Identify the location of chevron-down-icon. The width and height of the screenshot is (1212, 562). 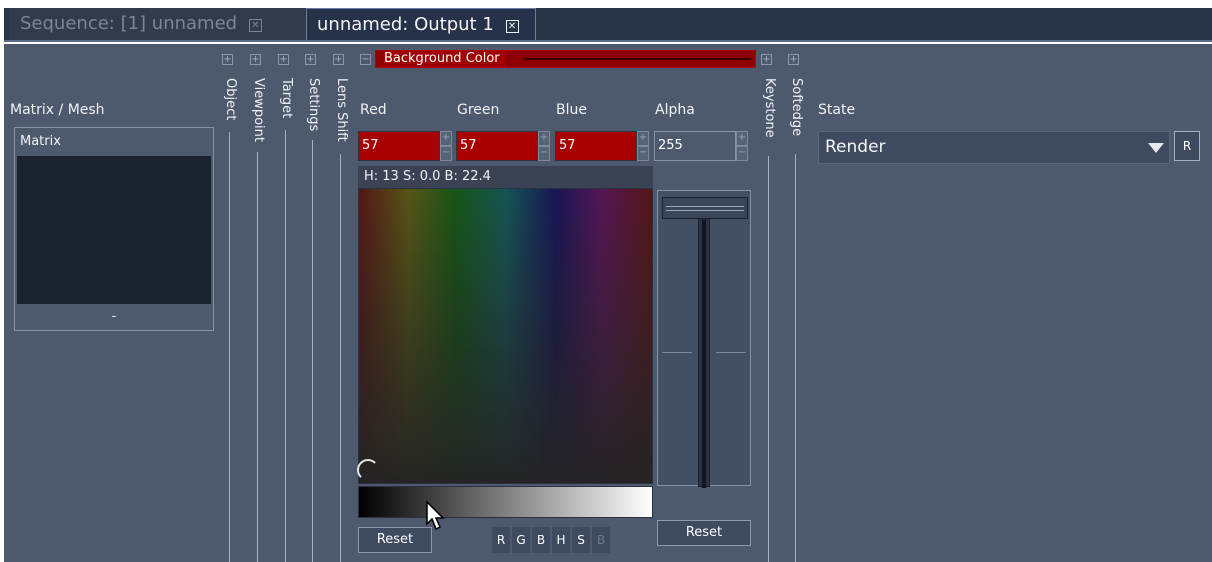
(1156, 148).